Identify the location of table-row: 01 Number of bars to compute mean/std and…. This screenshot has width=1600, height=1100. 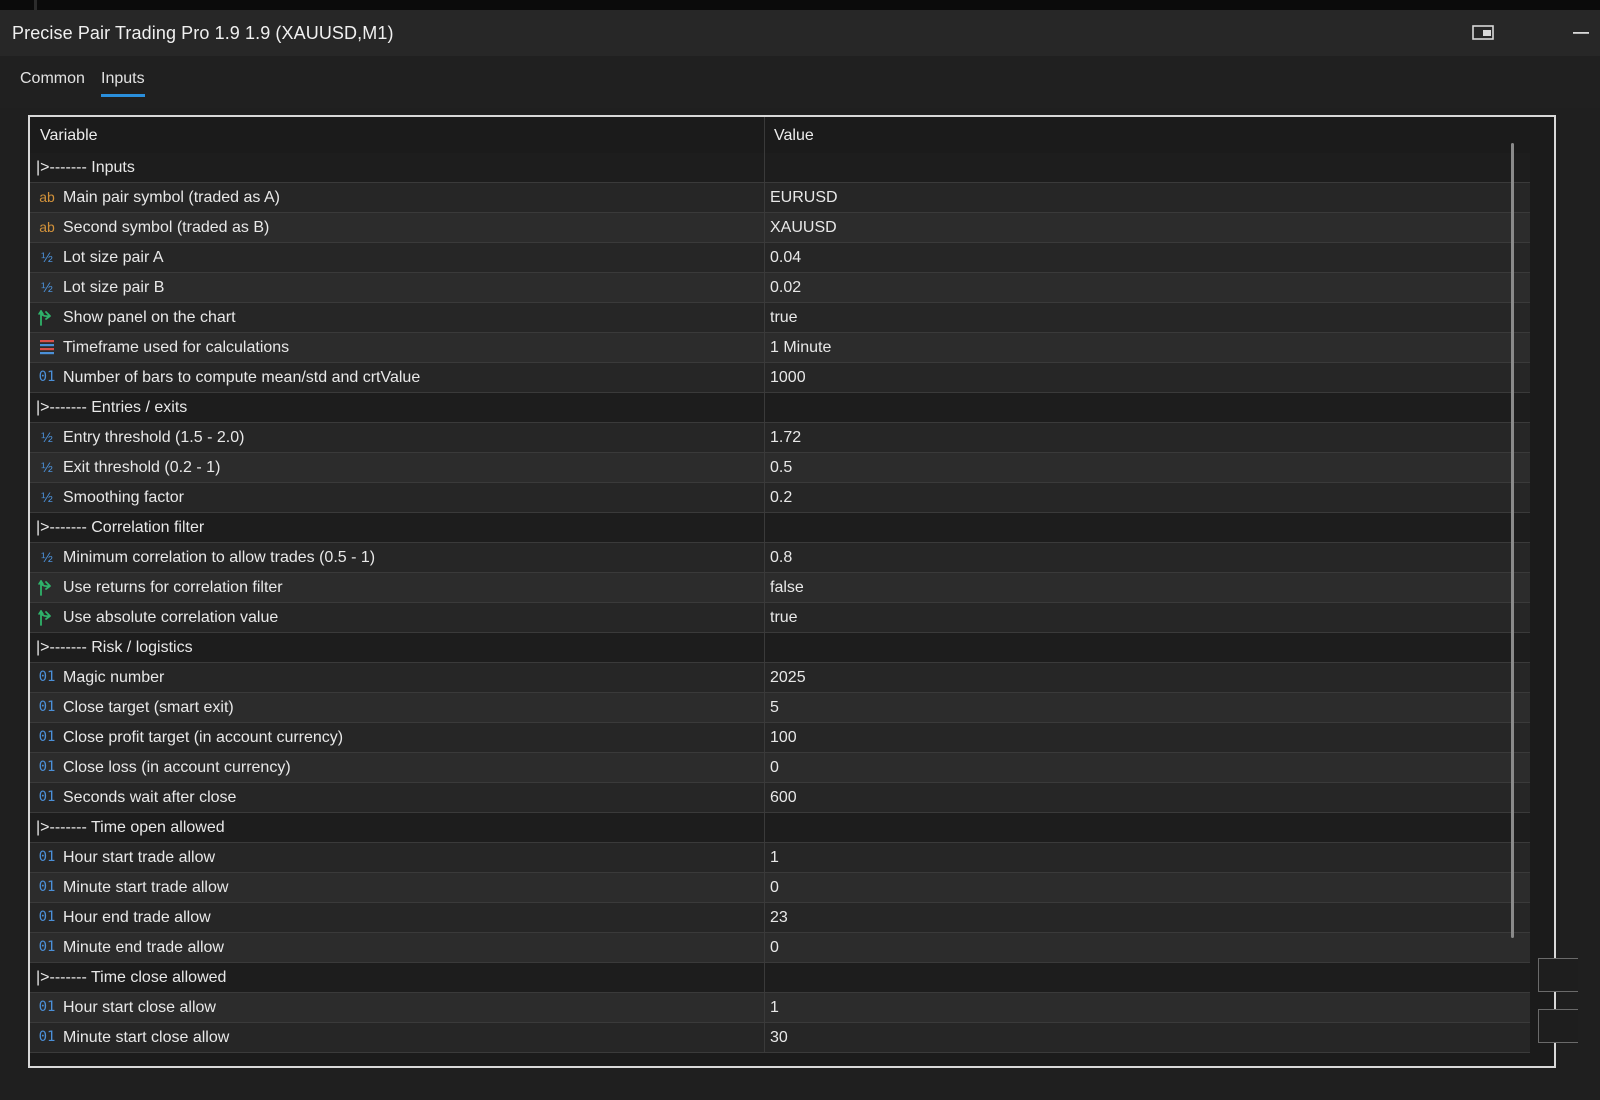
(780, 378).